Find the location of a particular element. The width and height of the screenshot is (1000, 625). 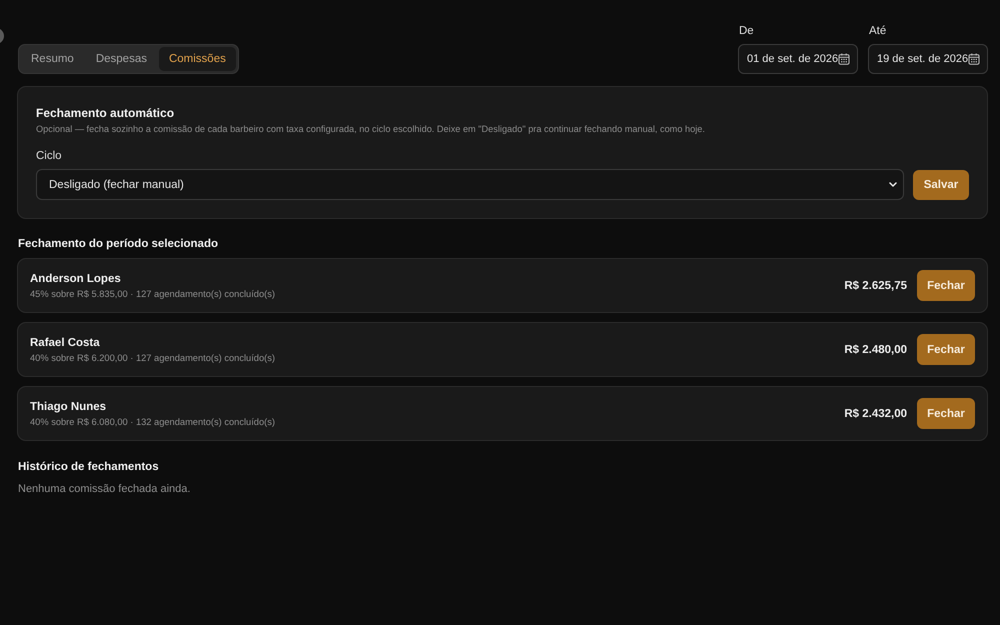

chevron-down-icon is located at coordinates (893, 184).